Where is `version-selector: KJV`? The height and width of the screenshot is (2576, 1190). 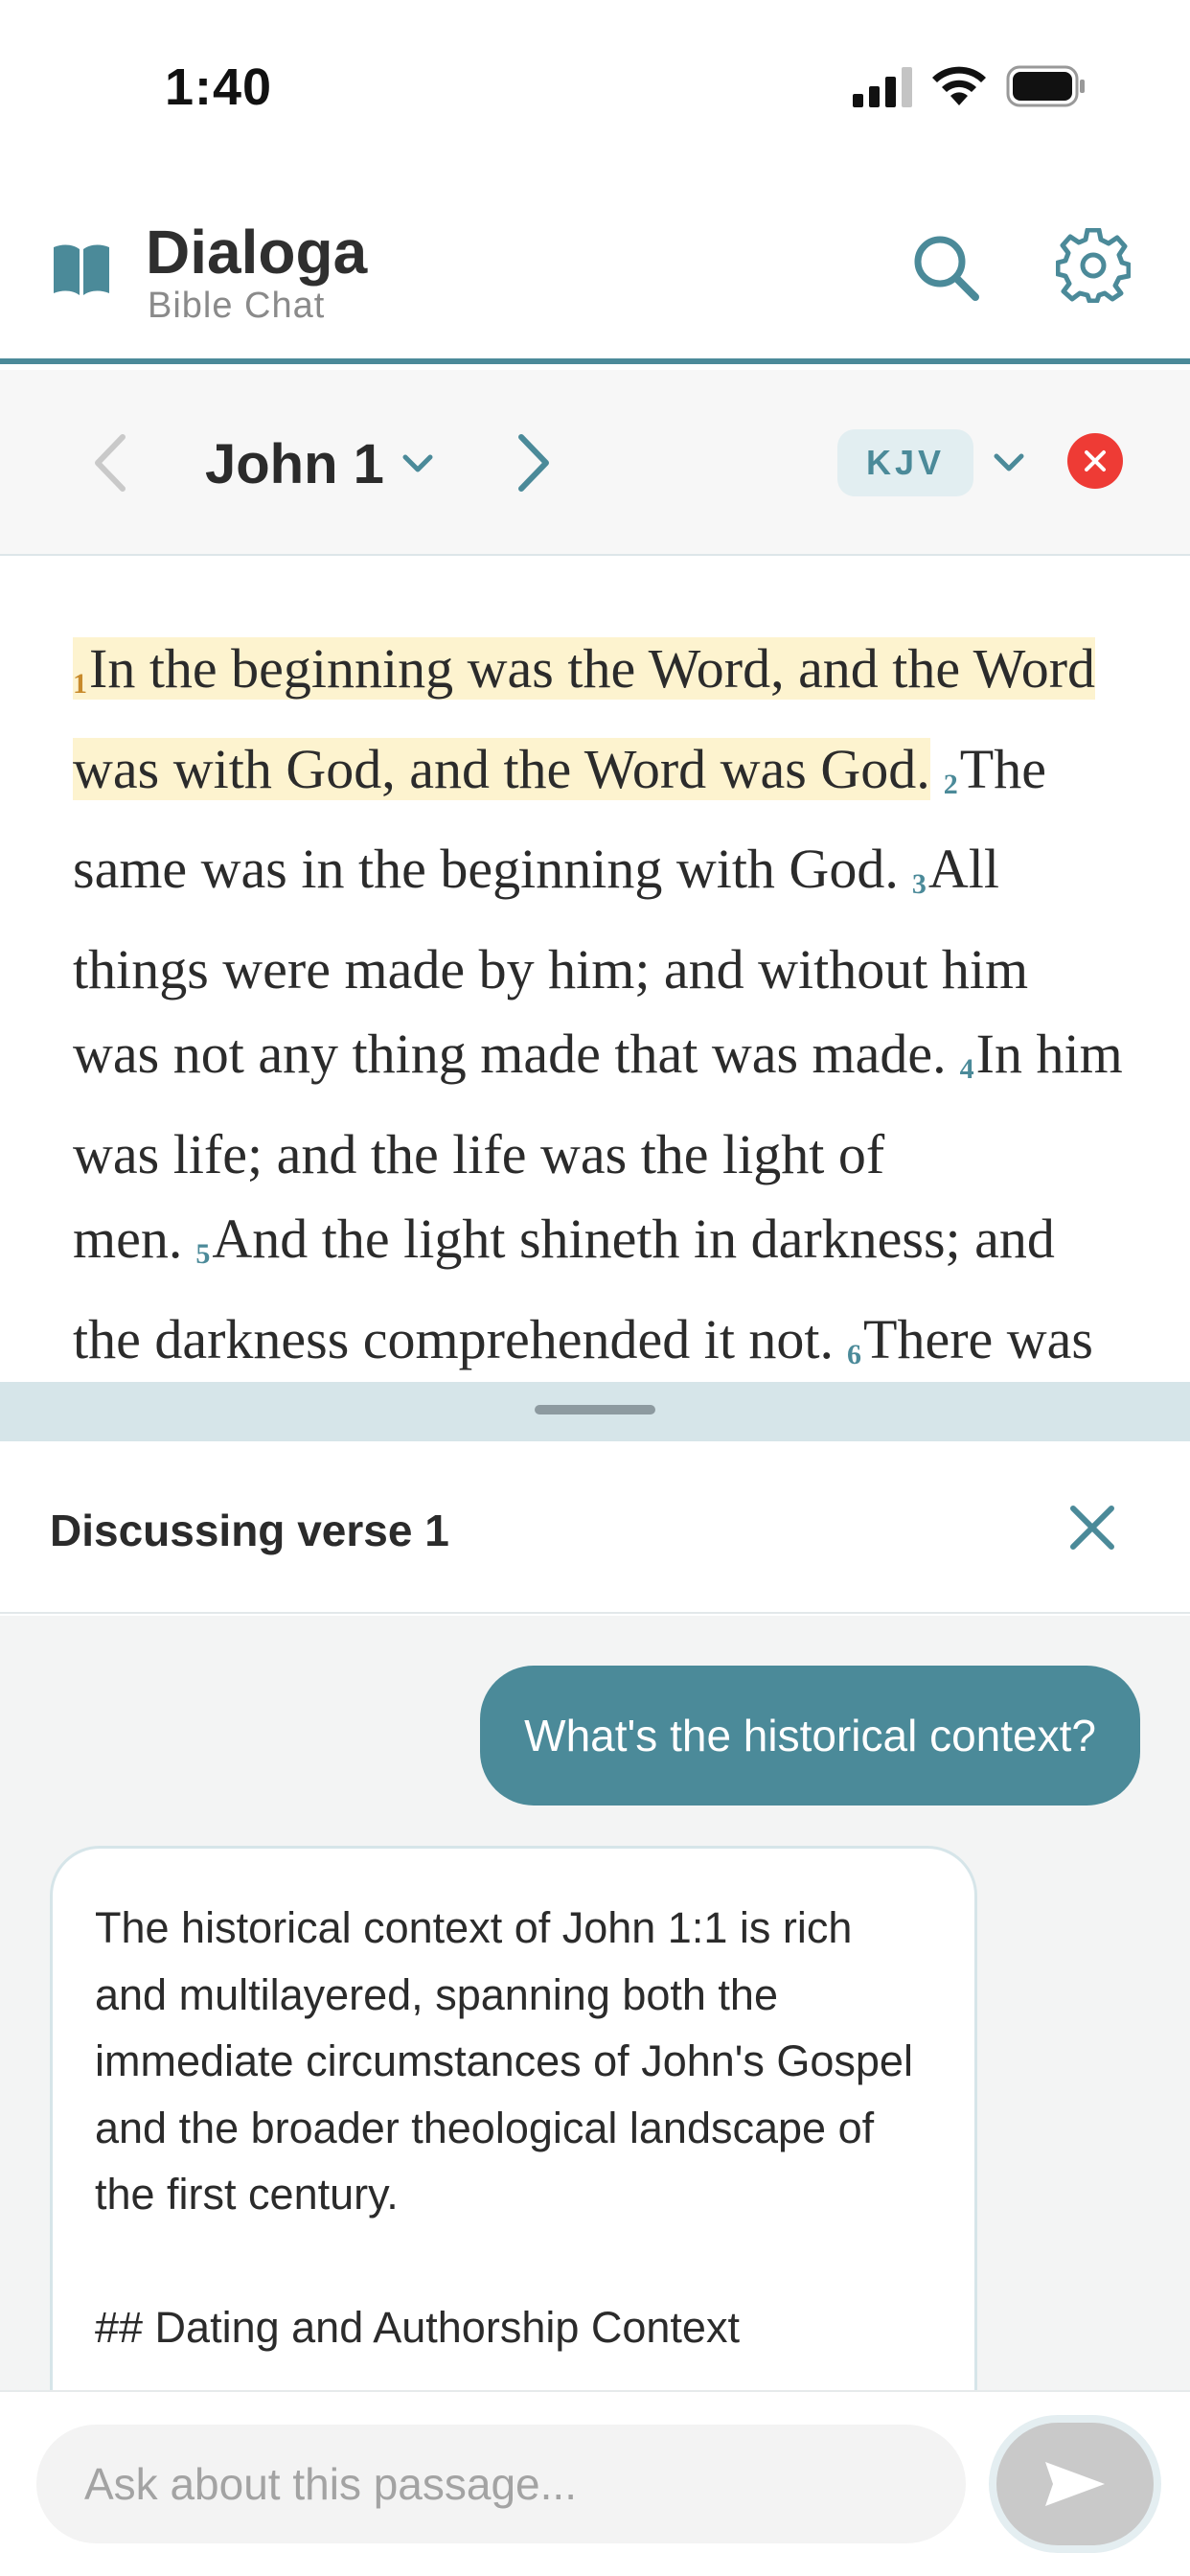
version-selector: KJV is located at coordinates (931, 462).